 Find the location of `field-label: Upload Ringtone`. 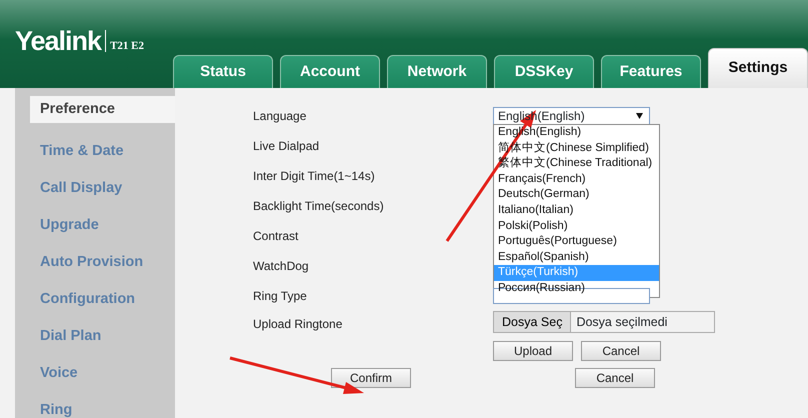

field-label: Upload Ringtone is located at coordinates (298, 324).